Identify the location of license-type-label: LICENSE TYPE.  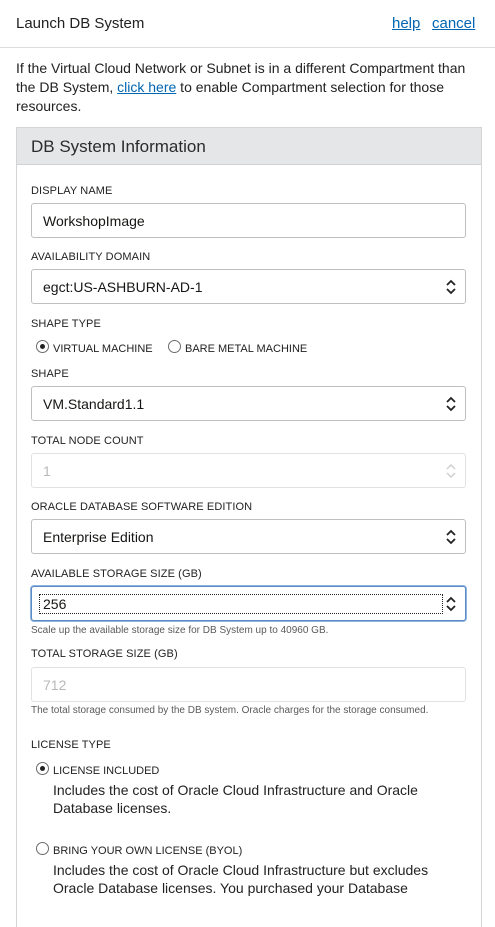
(71, 745).